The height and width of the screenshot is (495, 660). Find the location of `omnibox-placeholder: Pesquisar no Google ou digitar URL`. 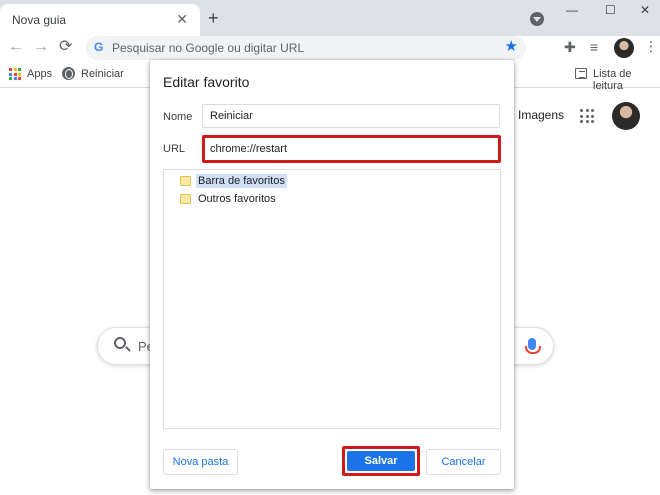

omnibox-placeholder: Pesquisar no Google ou digitar URL is located at coordinates (208, 48).